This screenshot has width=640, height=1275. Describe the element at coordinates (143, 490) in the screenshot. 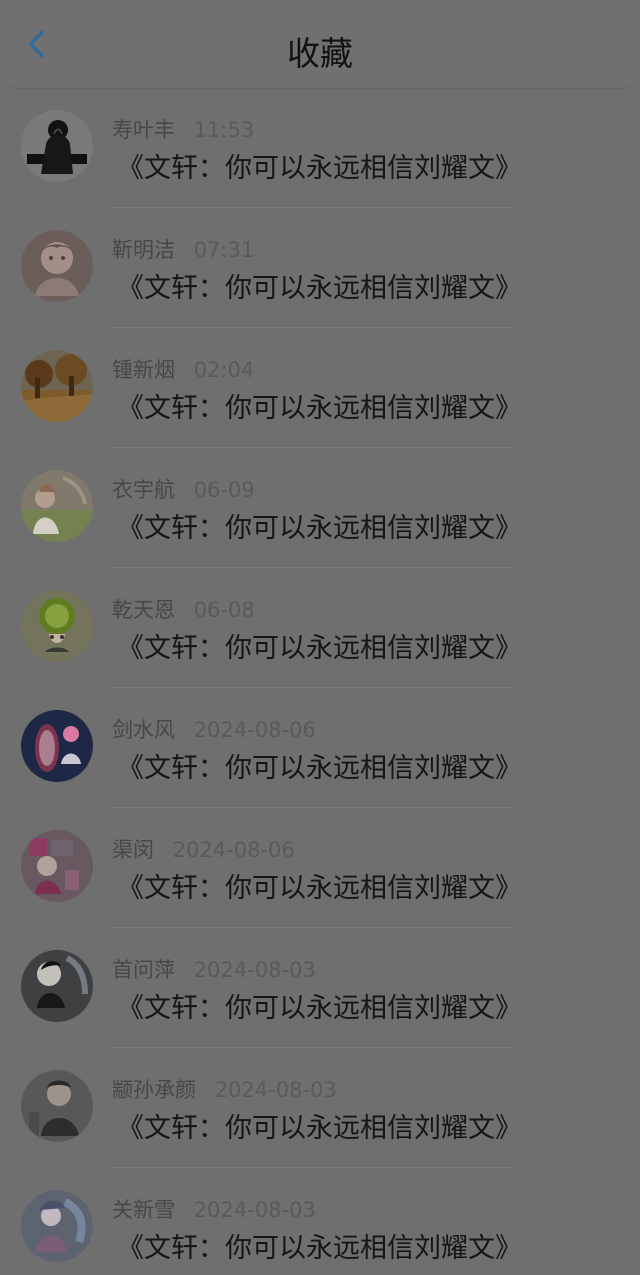

I see `item-name: 衣宇航` at that location.